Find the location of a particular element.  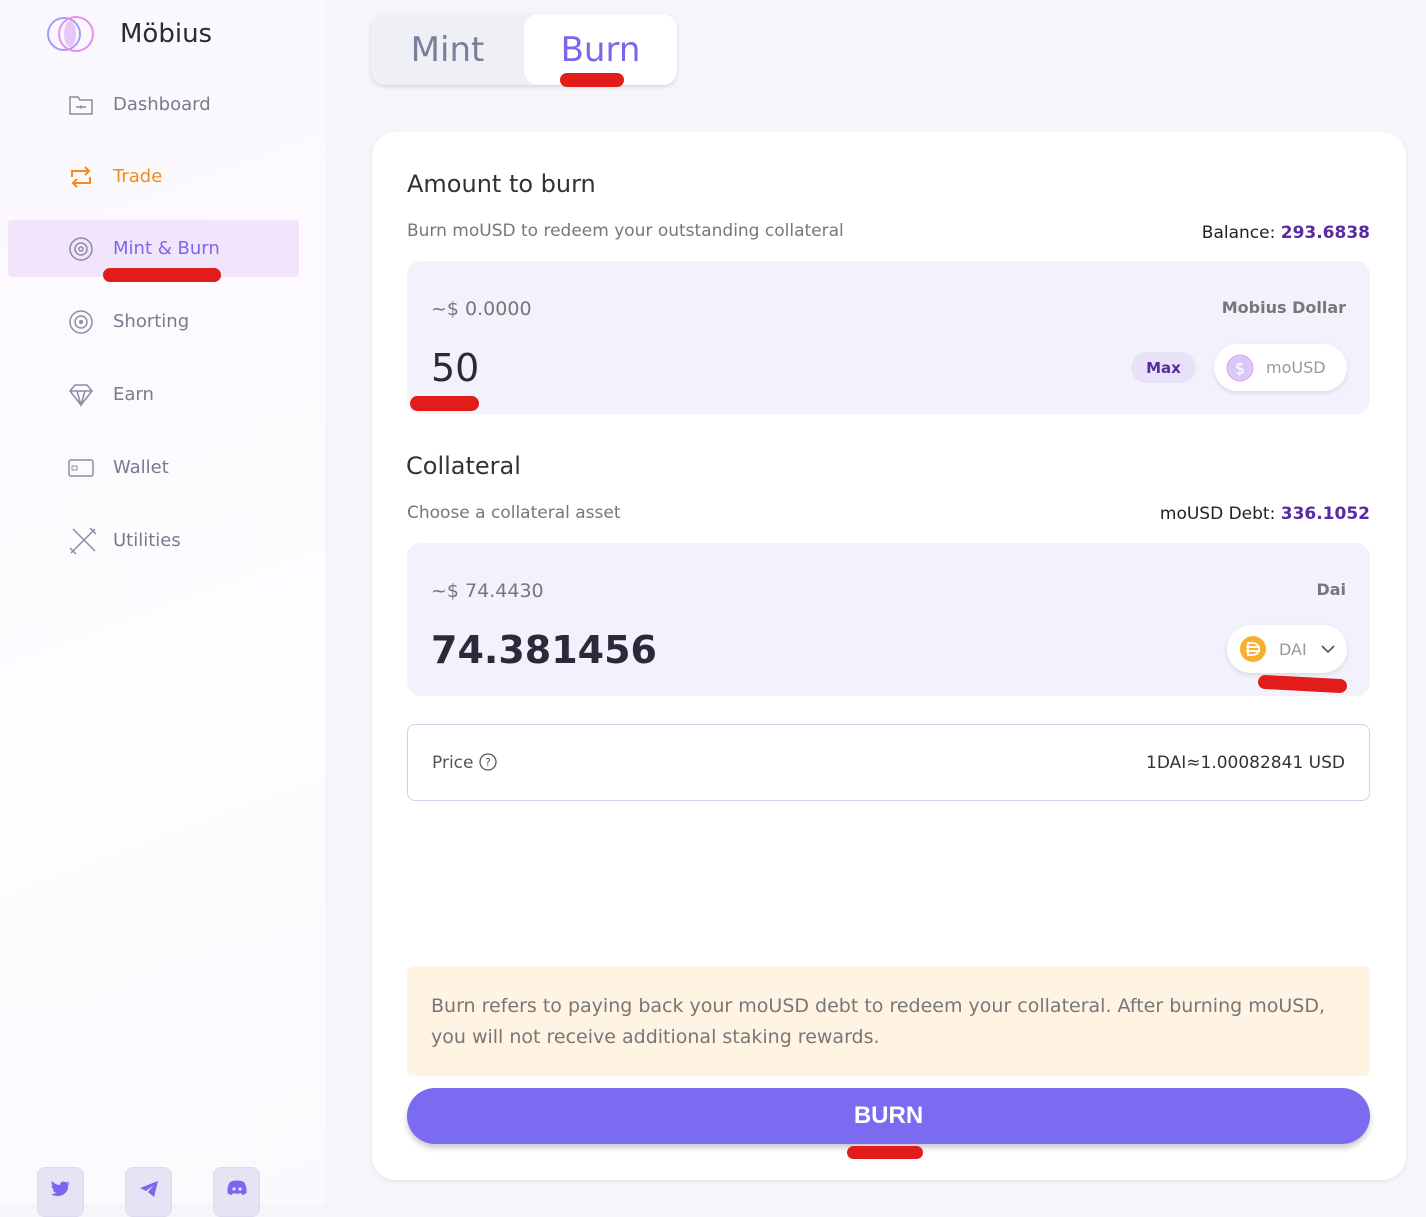

wallet-icon is located at coordinates (81, 467).